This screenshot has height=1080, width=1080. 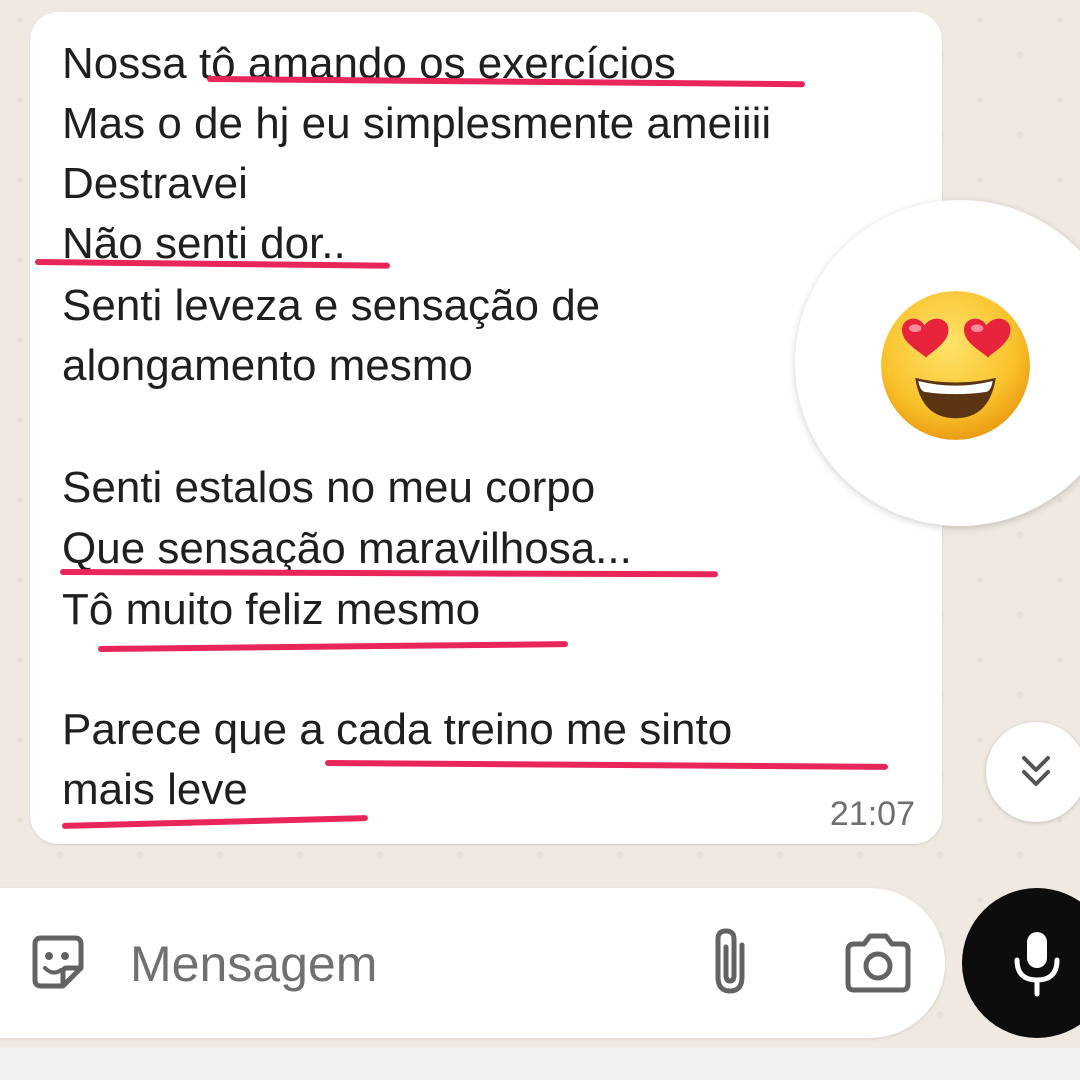 What do you see at coordinates (329, 487) in the screenshot?
I see `message-line: Senti estalos no meu corpo` at bounding box center [329, 487].